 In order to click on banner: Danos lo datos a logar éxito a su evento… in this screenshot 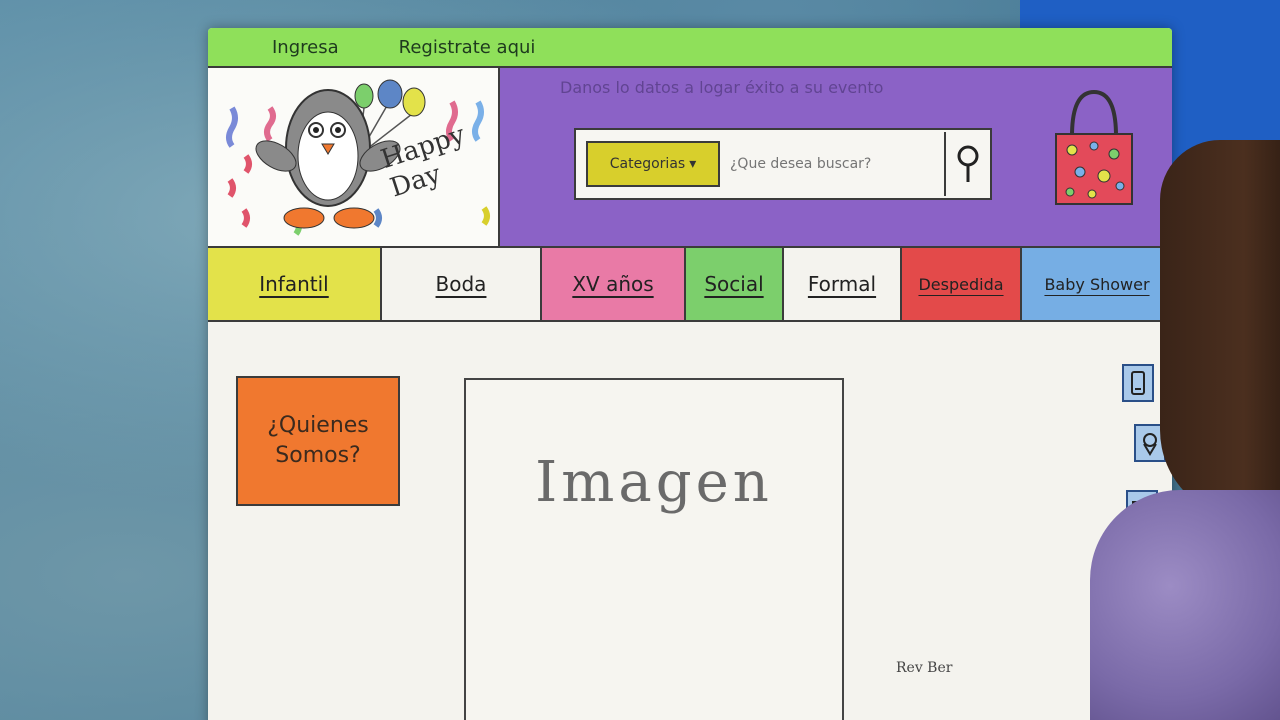, I will do `click(836, 157)`.